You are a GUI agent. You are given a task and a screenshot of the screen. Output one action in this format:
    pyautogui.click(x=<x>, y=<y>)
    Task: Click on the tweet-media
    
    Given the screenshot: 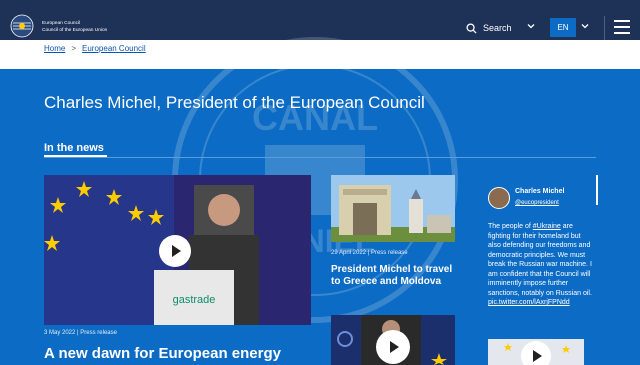 What is the action you would take?
    pyautogui.click(x=536, y=352)
    